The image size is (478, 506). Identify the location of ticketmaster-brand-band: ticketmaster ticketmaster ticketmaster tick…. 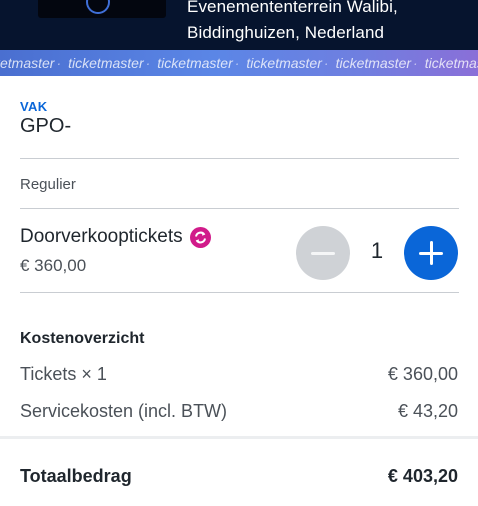
(239, 63).